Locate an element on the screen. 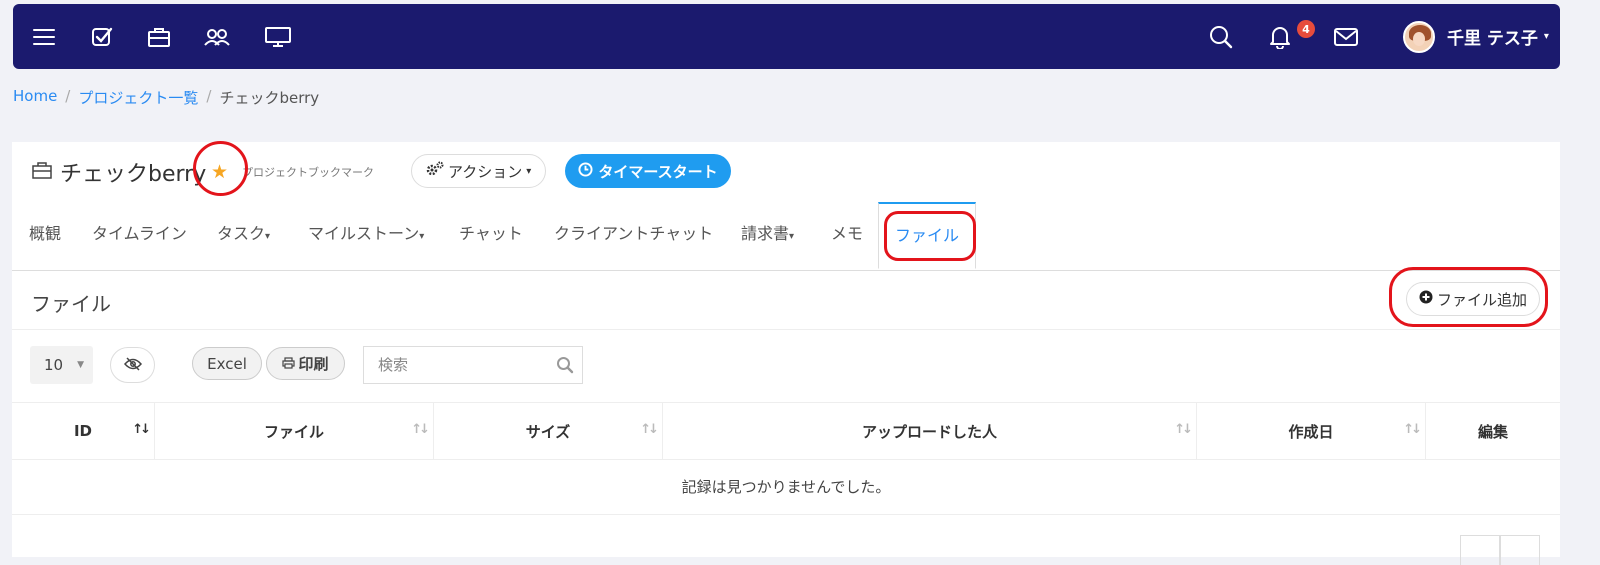 Image resolution: width=1600 pixels, height=565 pixels. tab-milestones: マイルストーン▾ is located at coordinates (366, 236).